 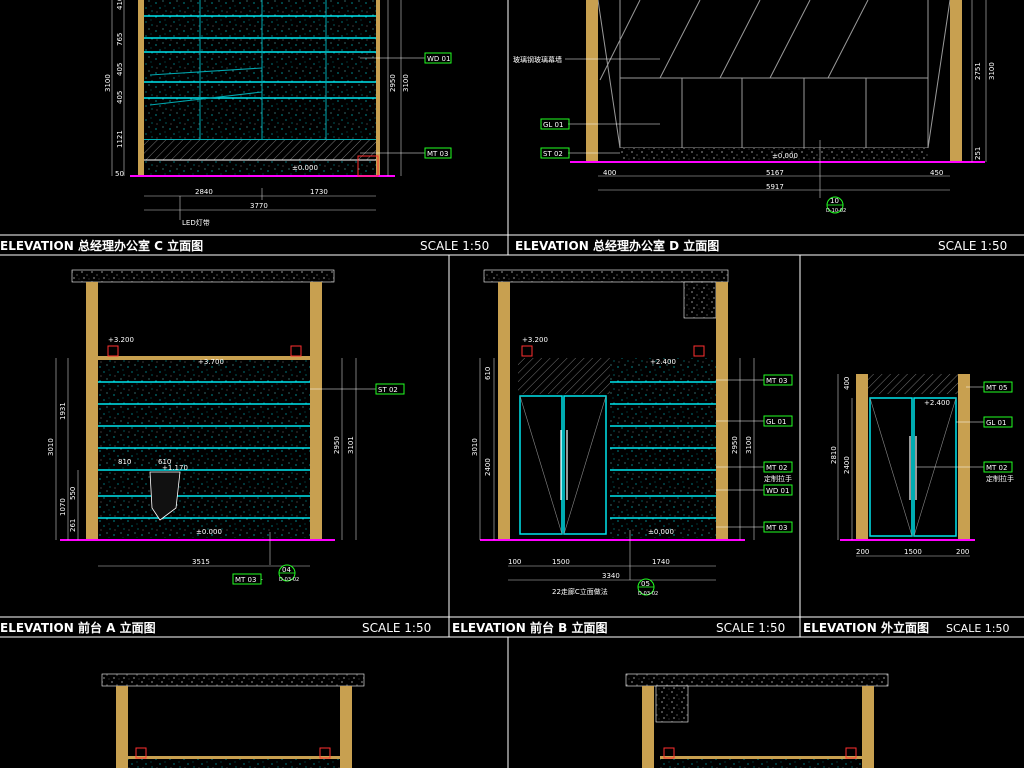 What do you see at coordinates (617, 245) in the screenshot?
I see `elevation-d-title: ELEVATION 总经理办公室 D 立面图` at bounding box center [617, 245].